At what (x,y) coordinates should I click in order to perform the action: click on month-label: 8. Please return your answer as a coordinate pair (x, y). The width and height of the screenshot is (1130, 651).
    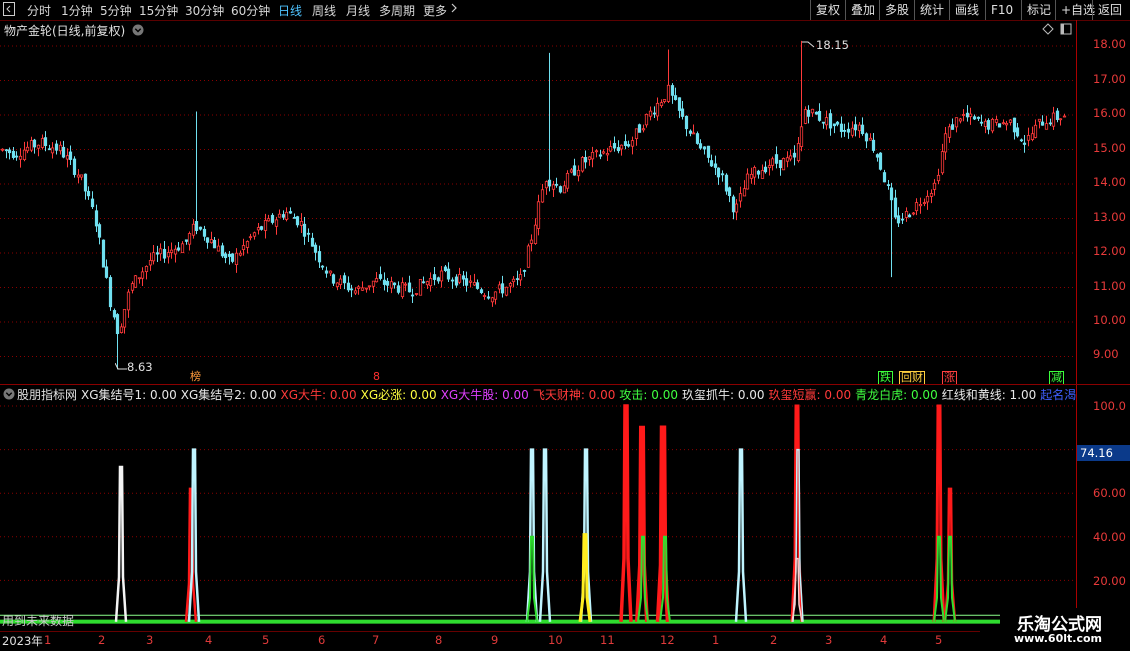
    Looking at the image, I should click on (439, 640).